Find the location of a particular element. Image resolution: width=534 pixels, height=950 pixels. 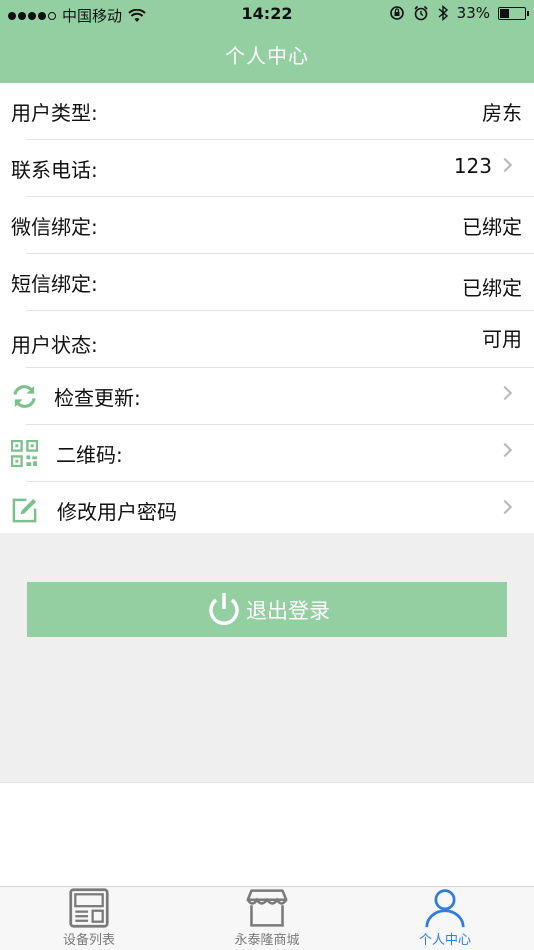

user-type-value: 房东 is located at coordinates (502, 113).